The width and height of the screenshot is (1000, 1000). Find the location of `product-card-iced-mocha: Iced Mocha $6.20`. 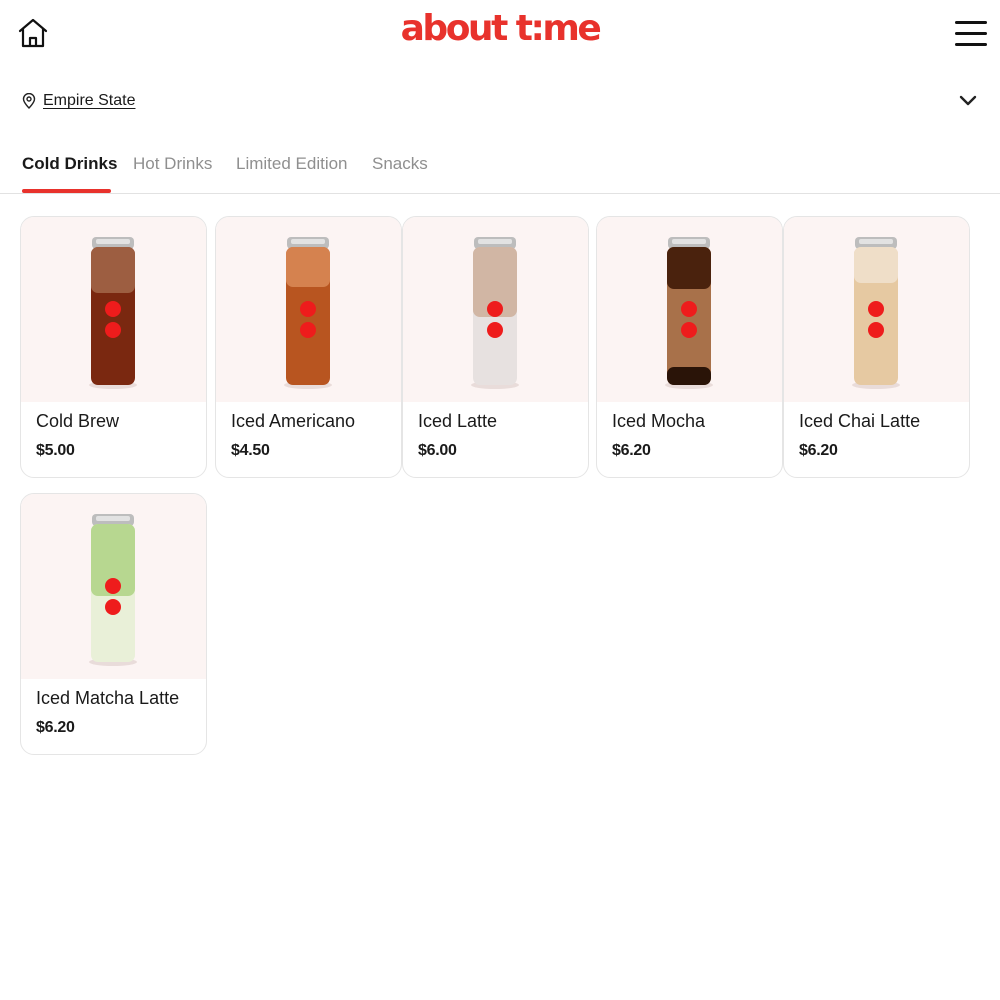

product-card-iced-mocha: Iced Mocha $6.20 is located at coordinates (689, 347).